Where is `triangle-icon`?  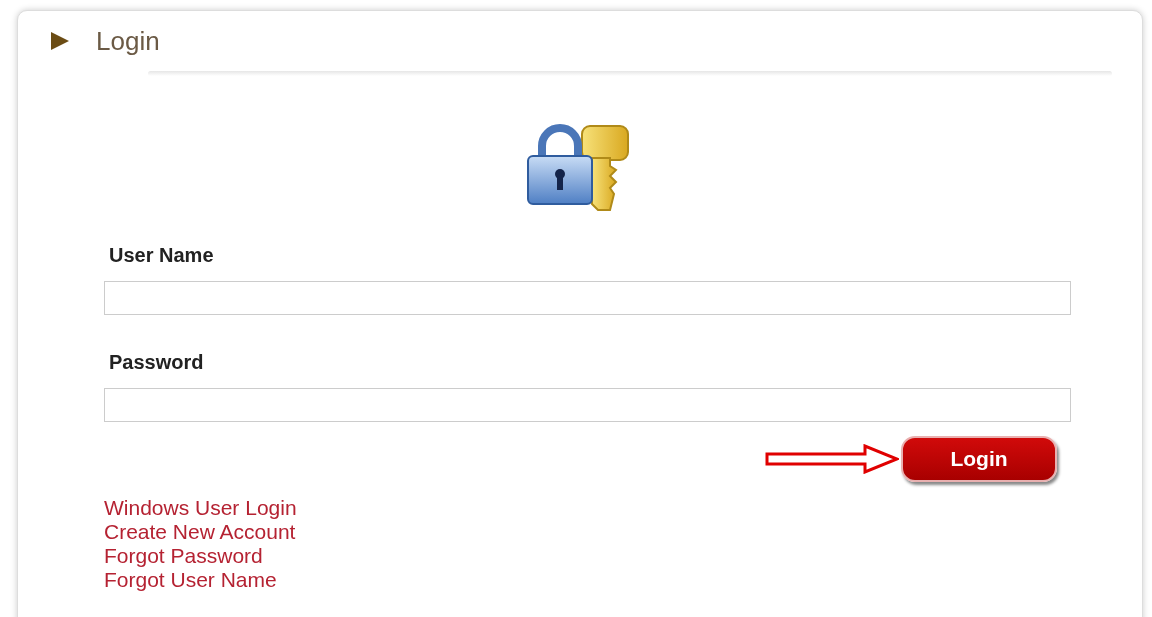
triangle-icon is located at coordinates (60, 41).